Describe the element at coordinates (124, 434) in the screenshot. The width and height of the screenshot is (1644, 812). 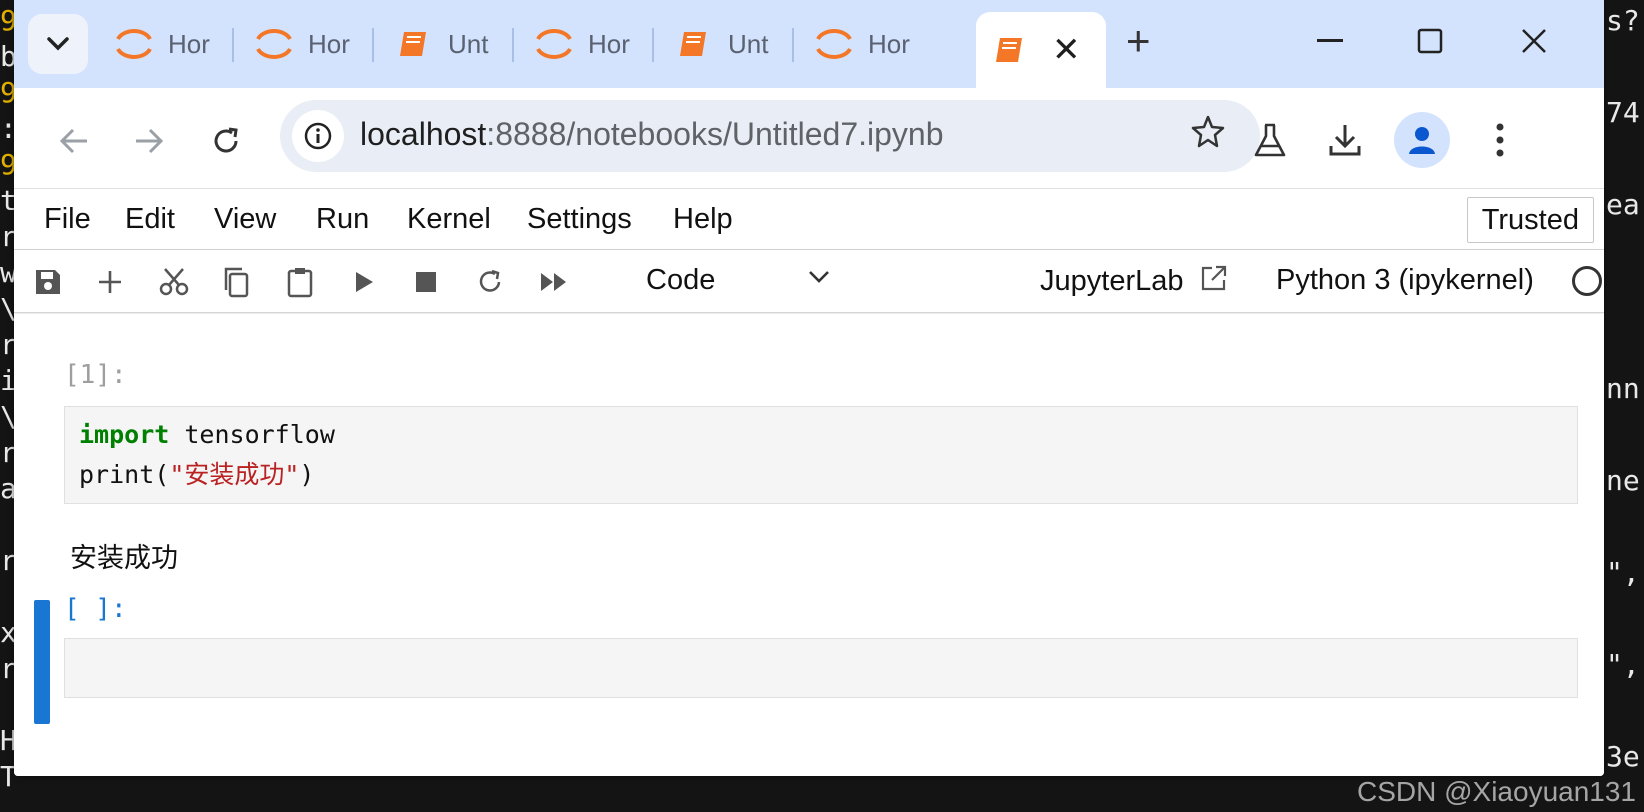
I see `code-keyword: import` at that location.